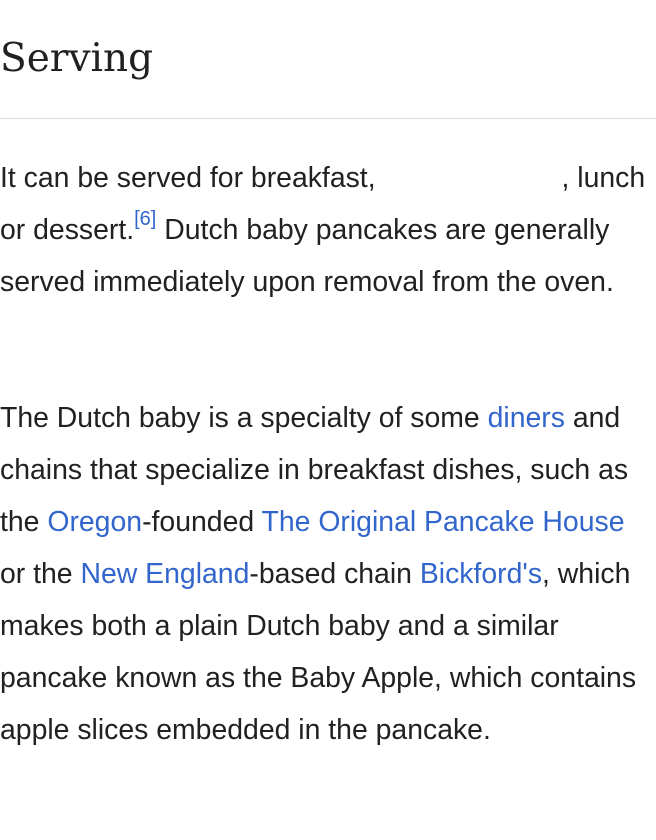  I want to click on link-new-england: New England, so click(165, 574).